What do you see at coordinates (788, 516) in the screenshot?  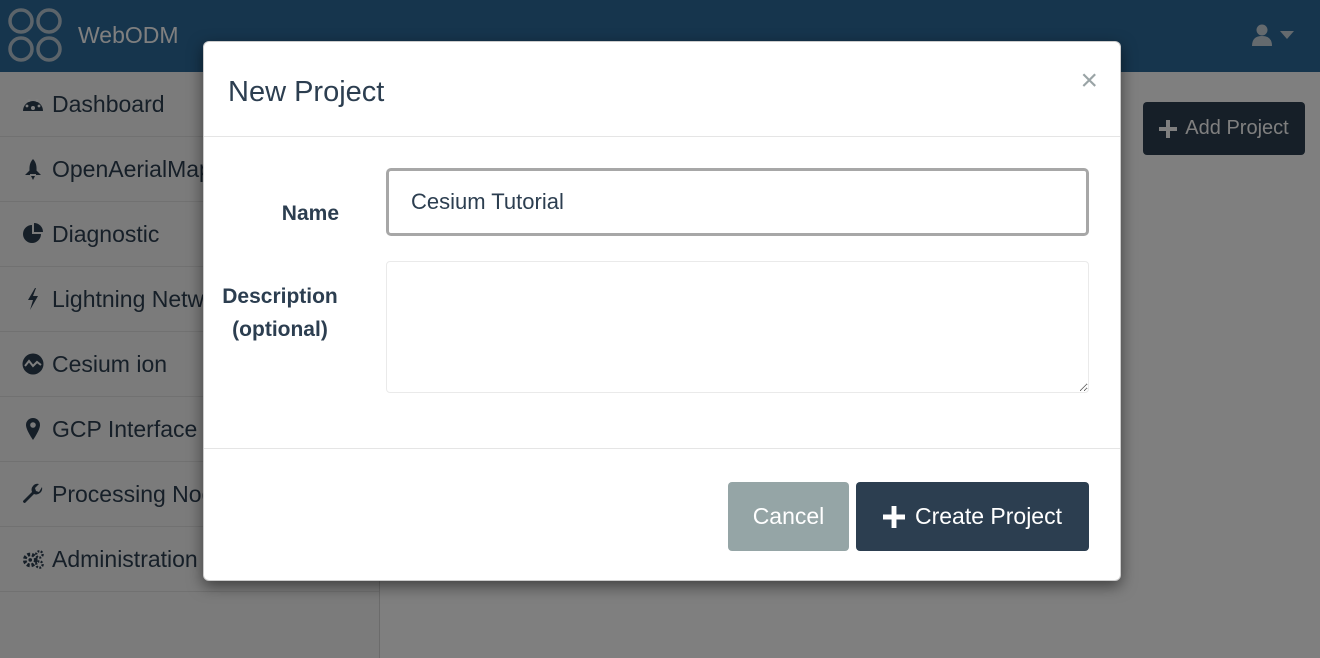 I see `cancel-button: Cancel` at bounding box center [788, 516].